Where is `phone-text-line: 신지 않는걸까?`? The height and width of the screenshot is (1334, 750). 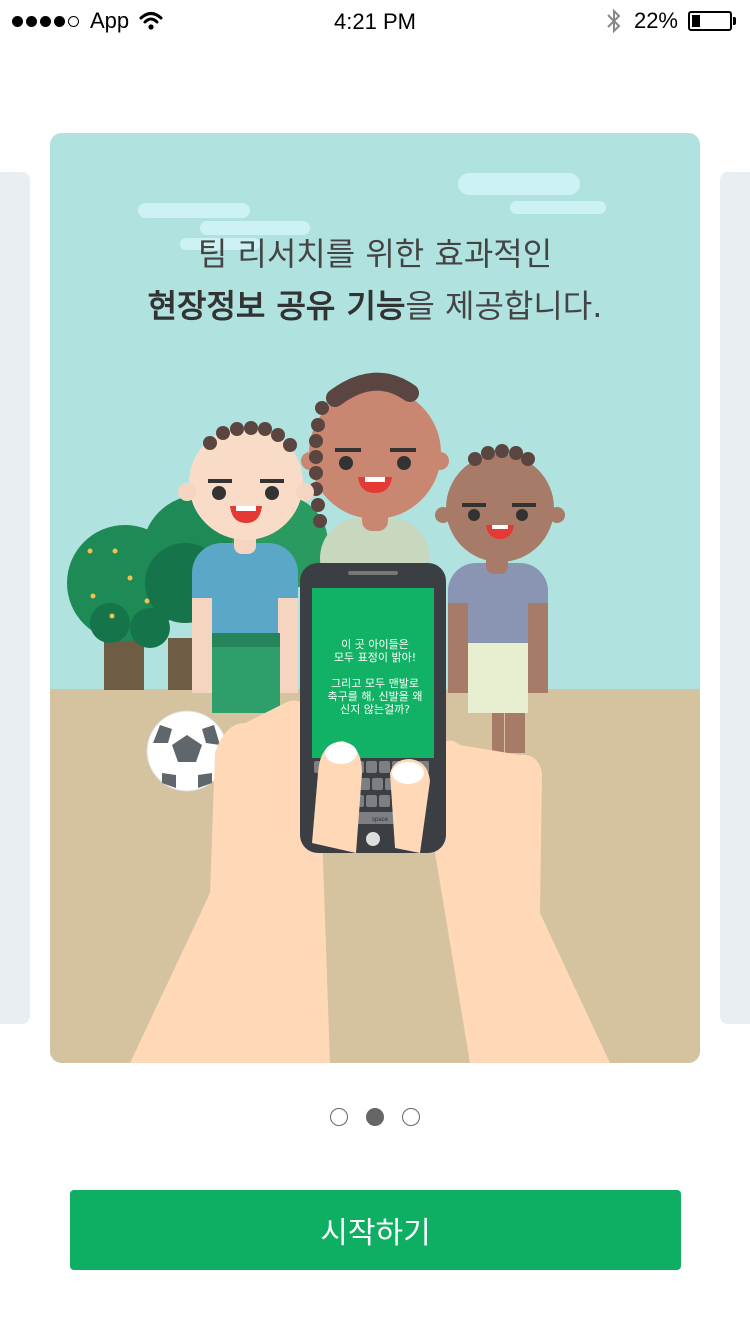
phone-text-line: 신지 않는걸까? is located at coordinates (375, 709).